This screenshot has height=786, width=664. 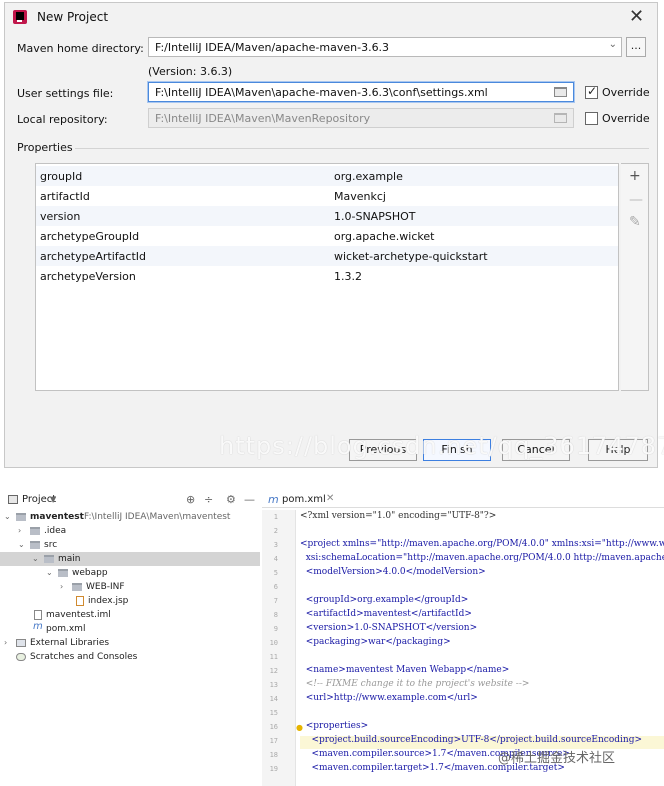 I want to click on tree-item-index-jsp: index.jsp, so click(x=166, y=601).